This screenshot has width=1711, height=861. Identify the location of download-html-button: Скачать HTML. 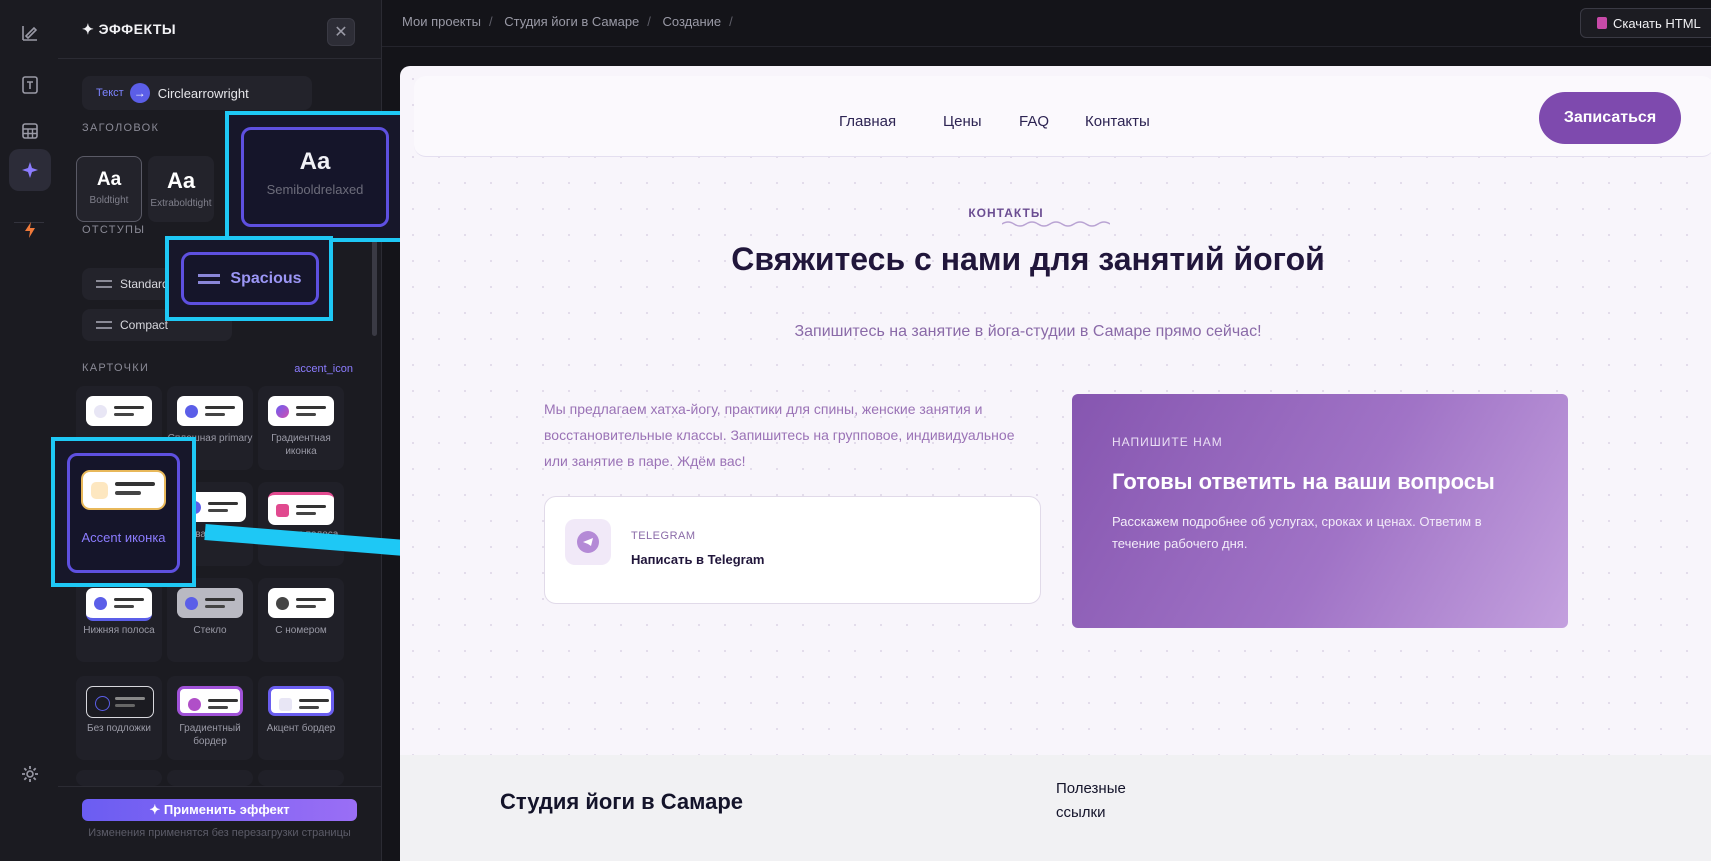
(1645, 23).